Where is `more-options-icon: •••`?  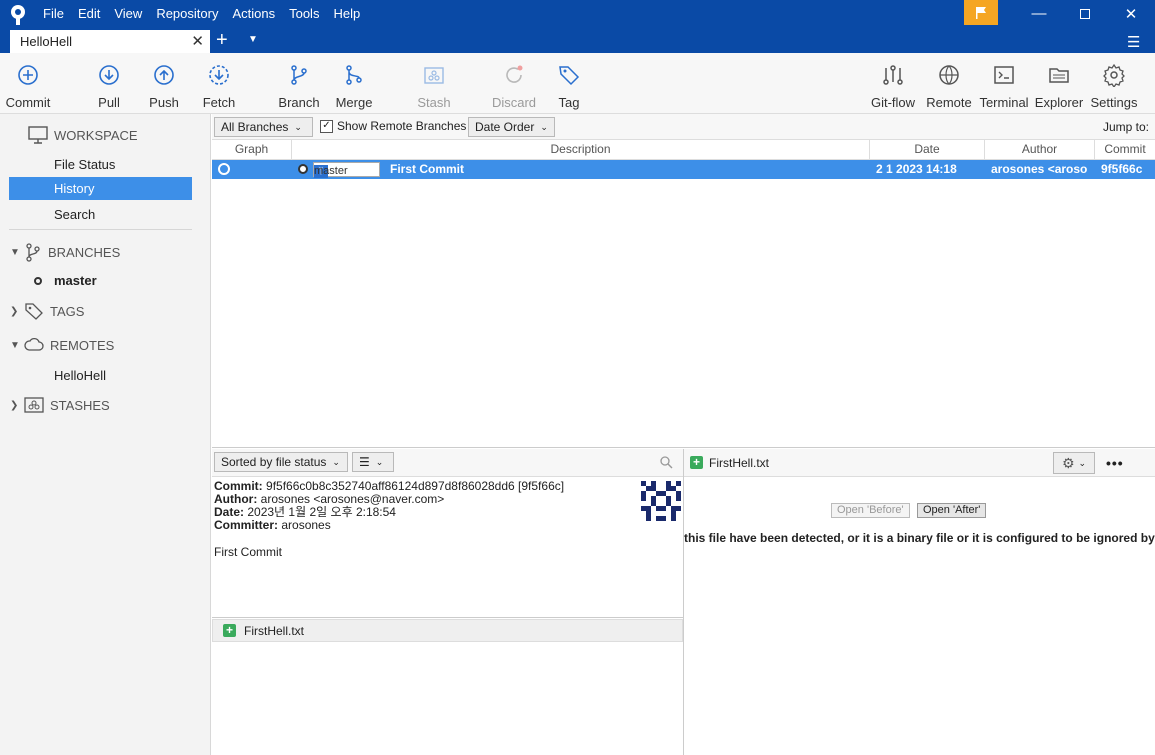
more-options-icon: ••• is located at coordinates (1115, 463).